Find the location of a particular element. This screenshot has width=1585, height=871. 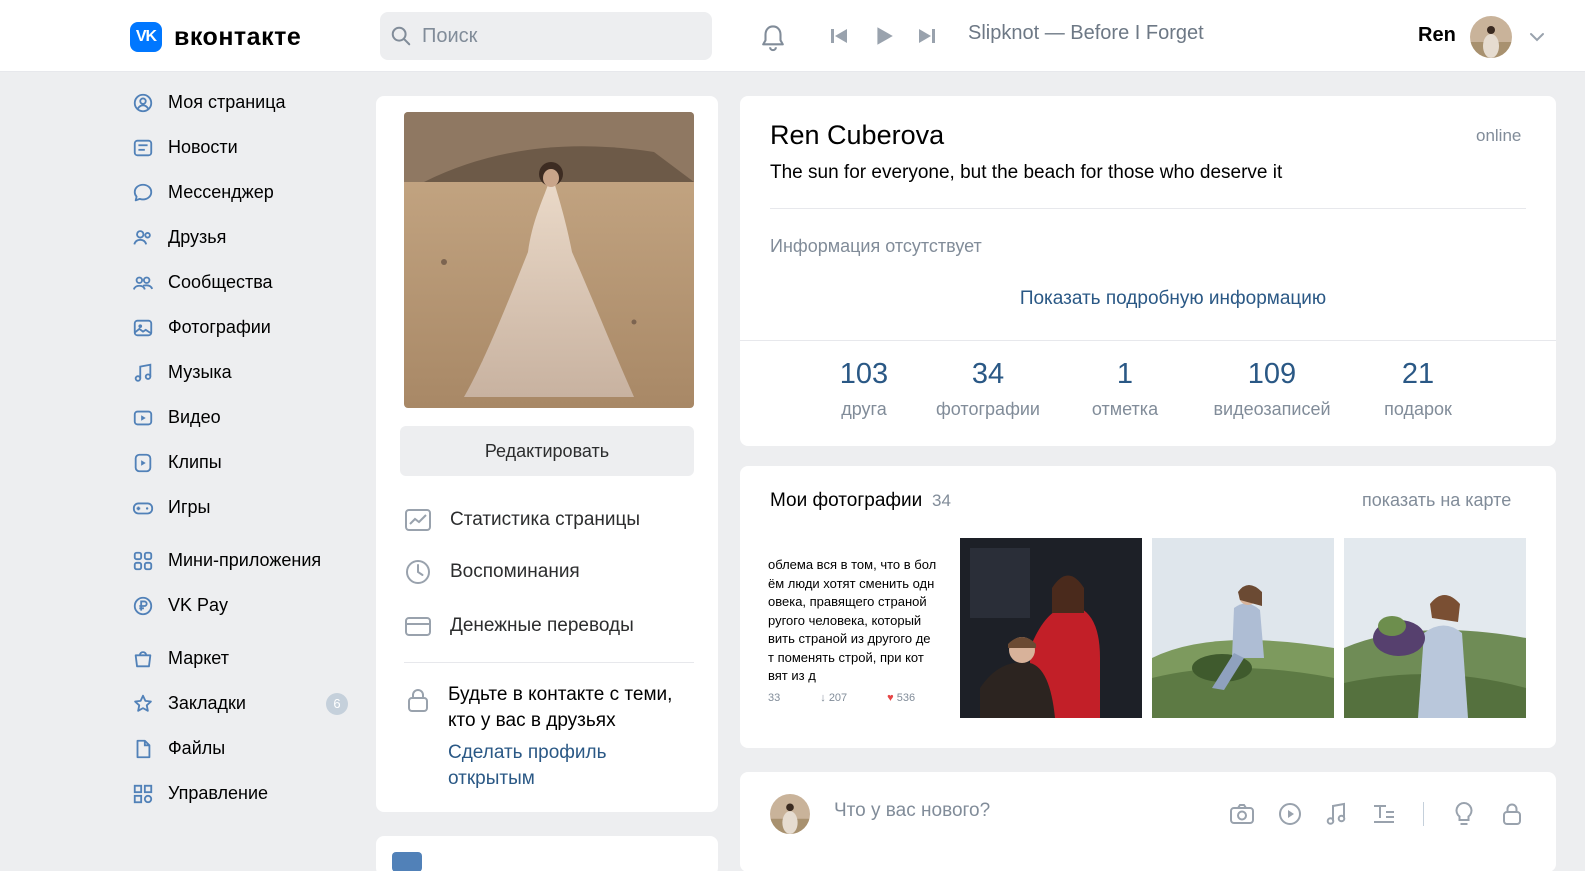

nav-item-clips: Клипы is located at coordinates (247, 462).